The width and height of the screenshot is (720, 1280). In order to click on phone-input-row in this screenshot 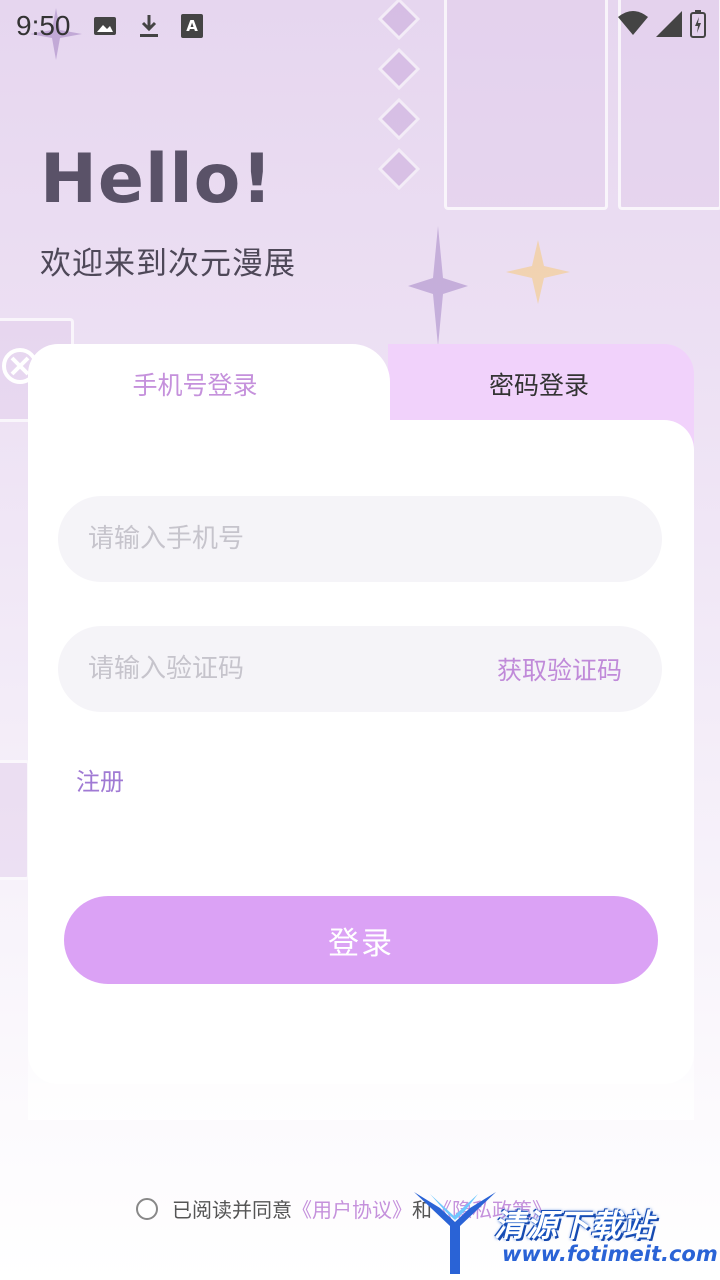, I will do `click(360, 539)`.